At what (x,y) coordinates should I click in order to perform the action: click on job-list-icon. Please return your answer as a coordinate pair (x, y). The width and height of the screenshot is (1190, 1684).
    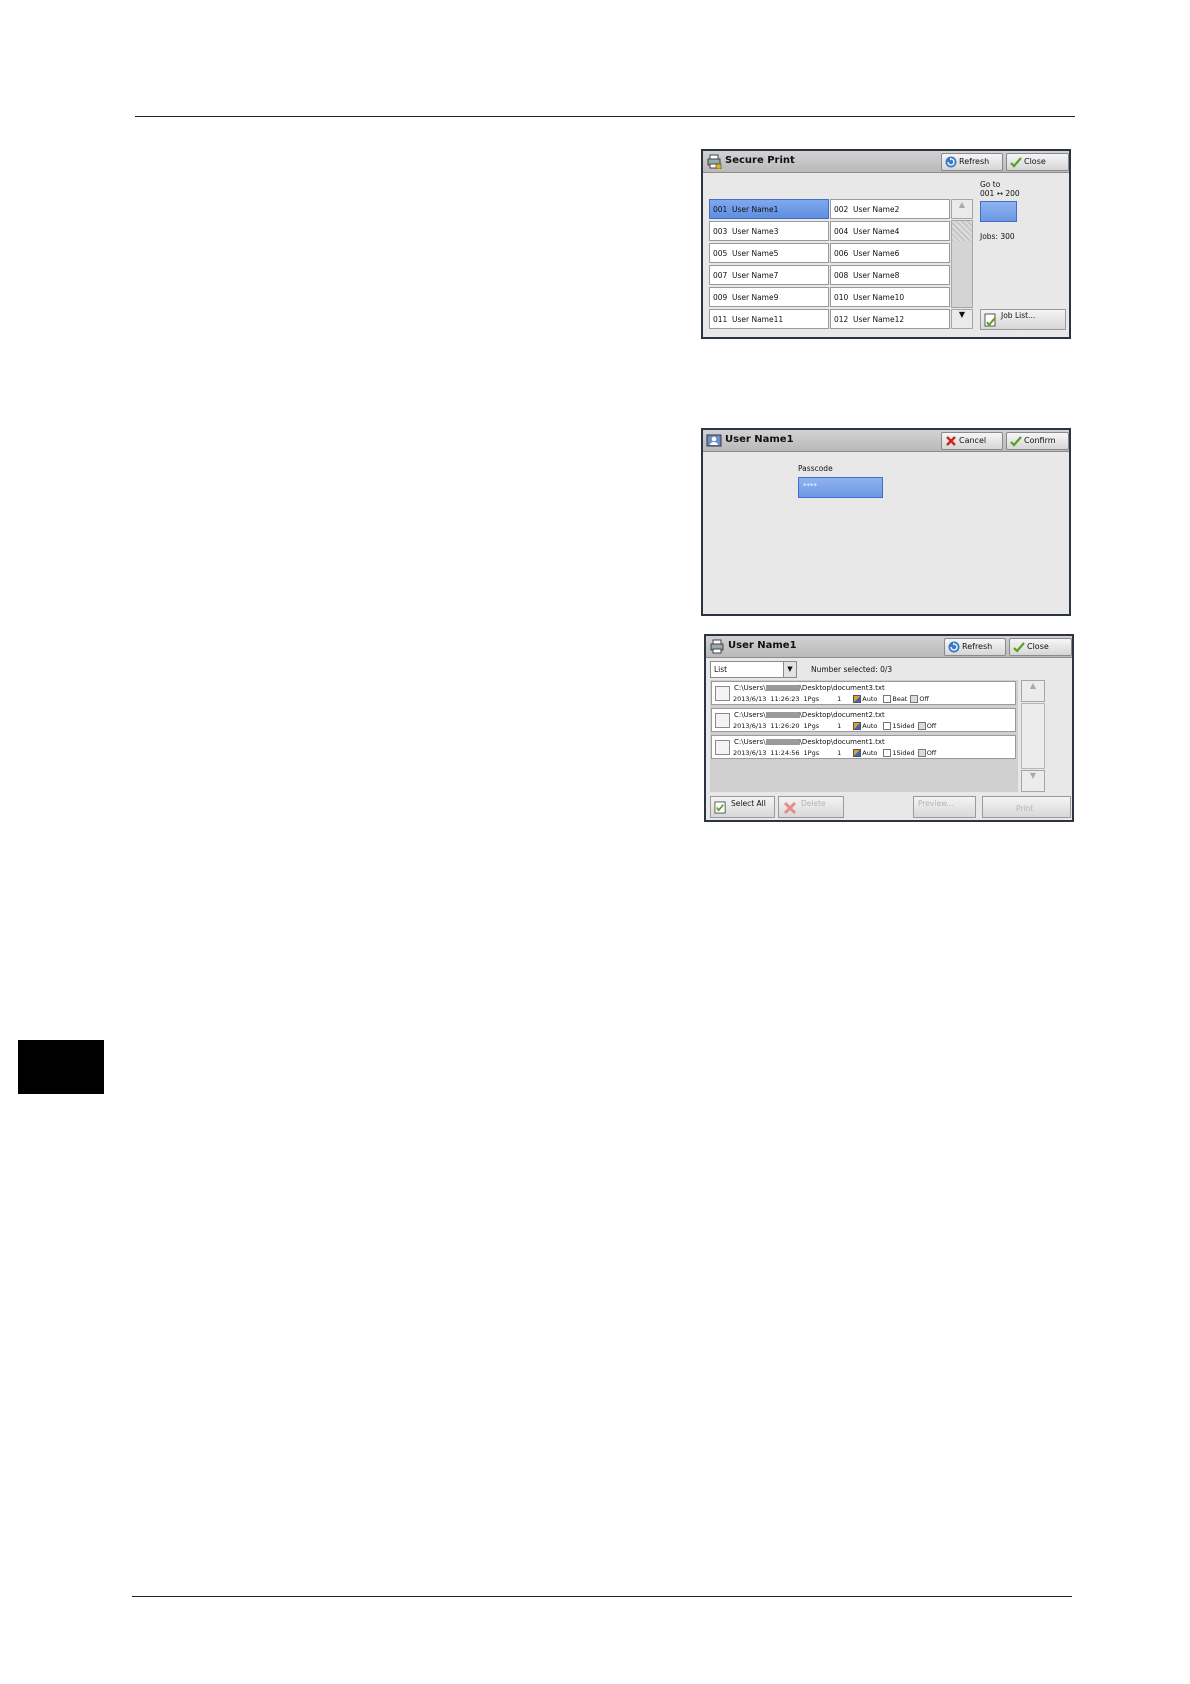
    Looking at the image, I should click on (990, 320).